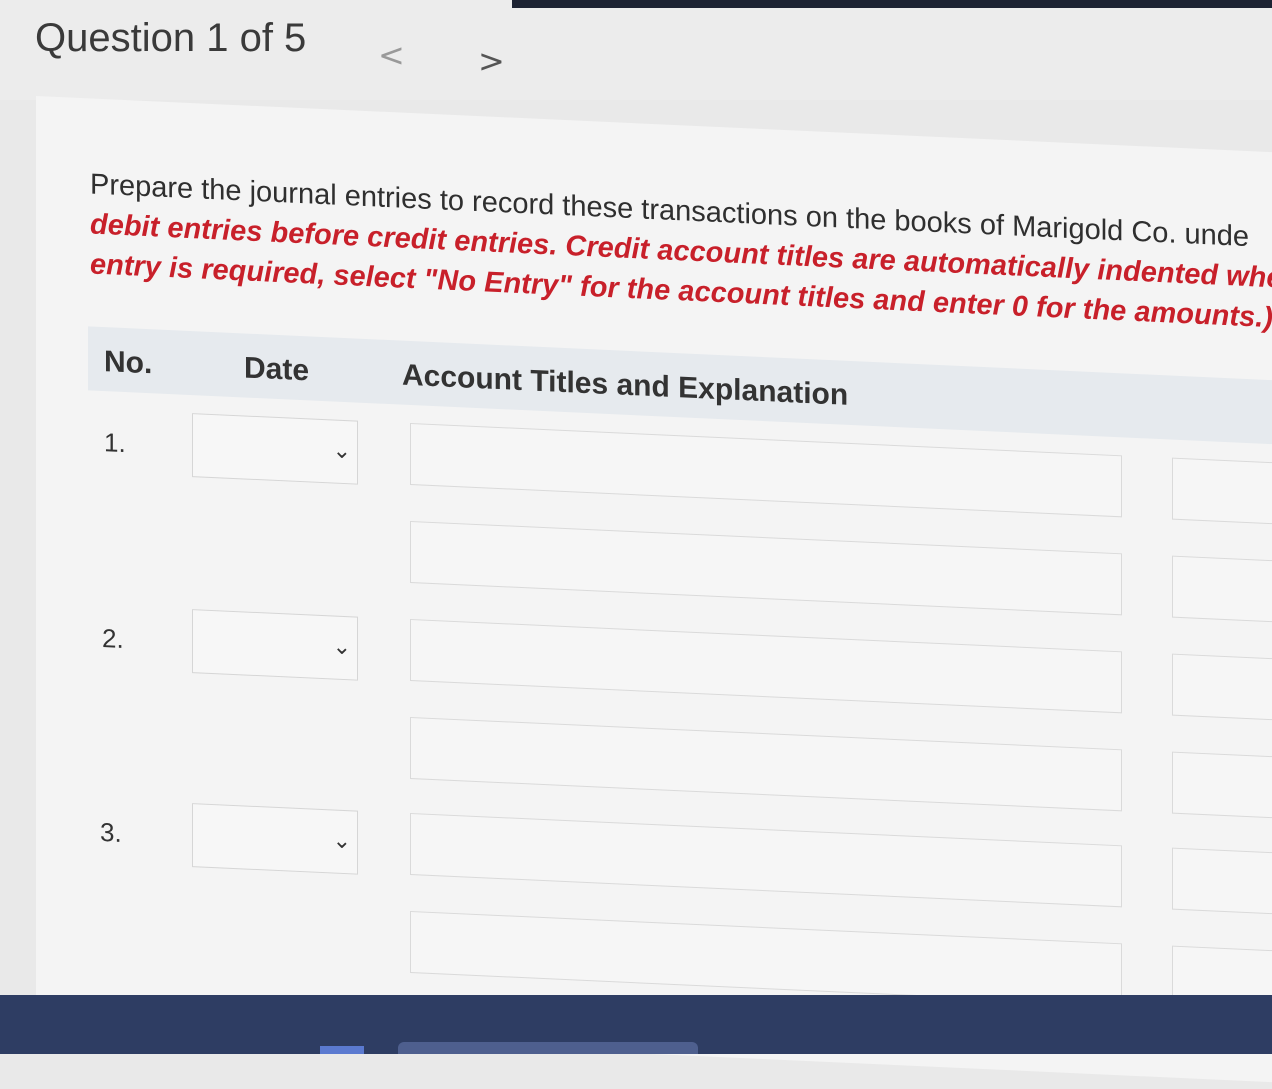  What do you see at coordinates (1222, 687) in the screenshot?
I see `amount-input-2a` at bounding box center [1222, 687].